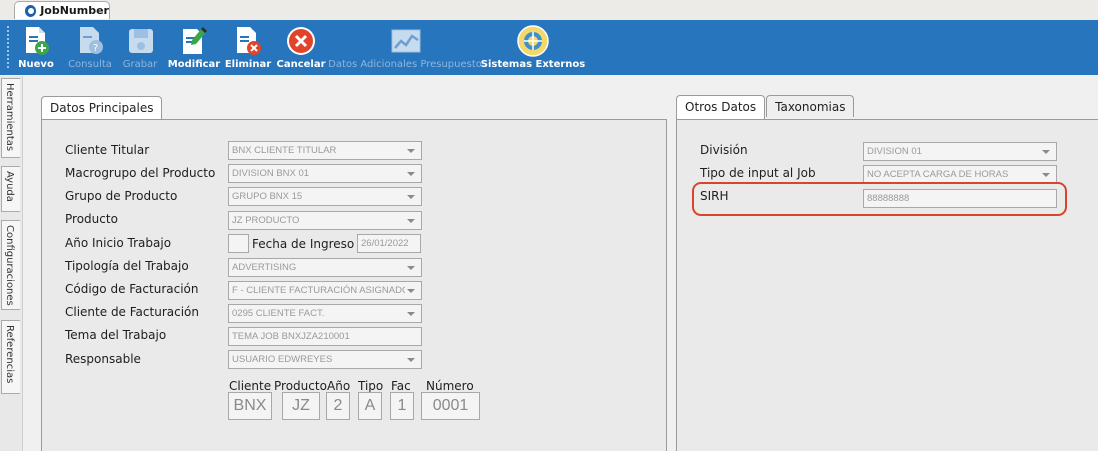 The width and height of the screenshot is (1098, 451). I want to click on code-label-fac: Fac, so click(401, 386).